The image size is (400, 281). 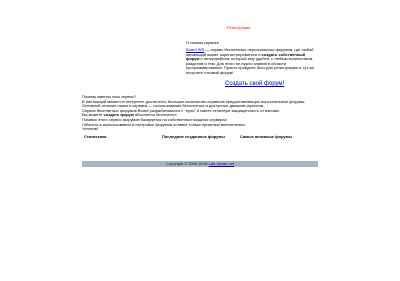 What do you see at coordinates (90, 129) in the screenshot?
I see `why-line: Успехов!` at bounding box center [90, 129].